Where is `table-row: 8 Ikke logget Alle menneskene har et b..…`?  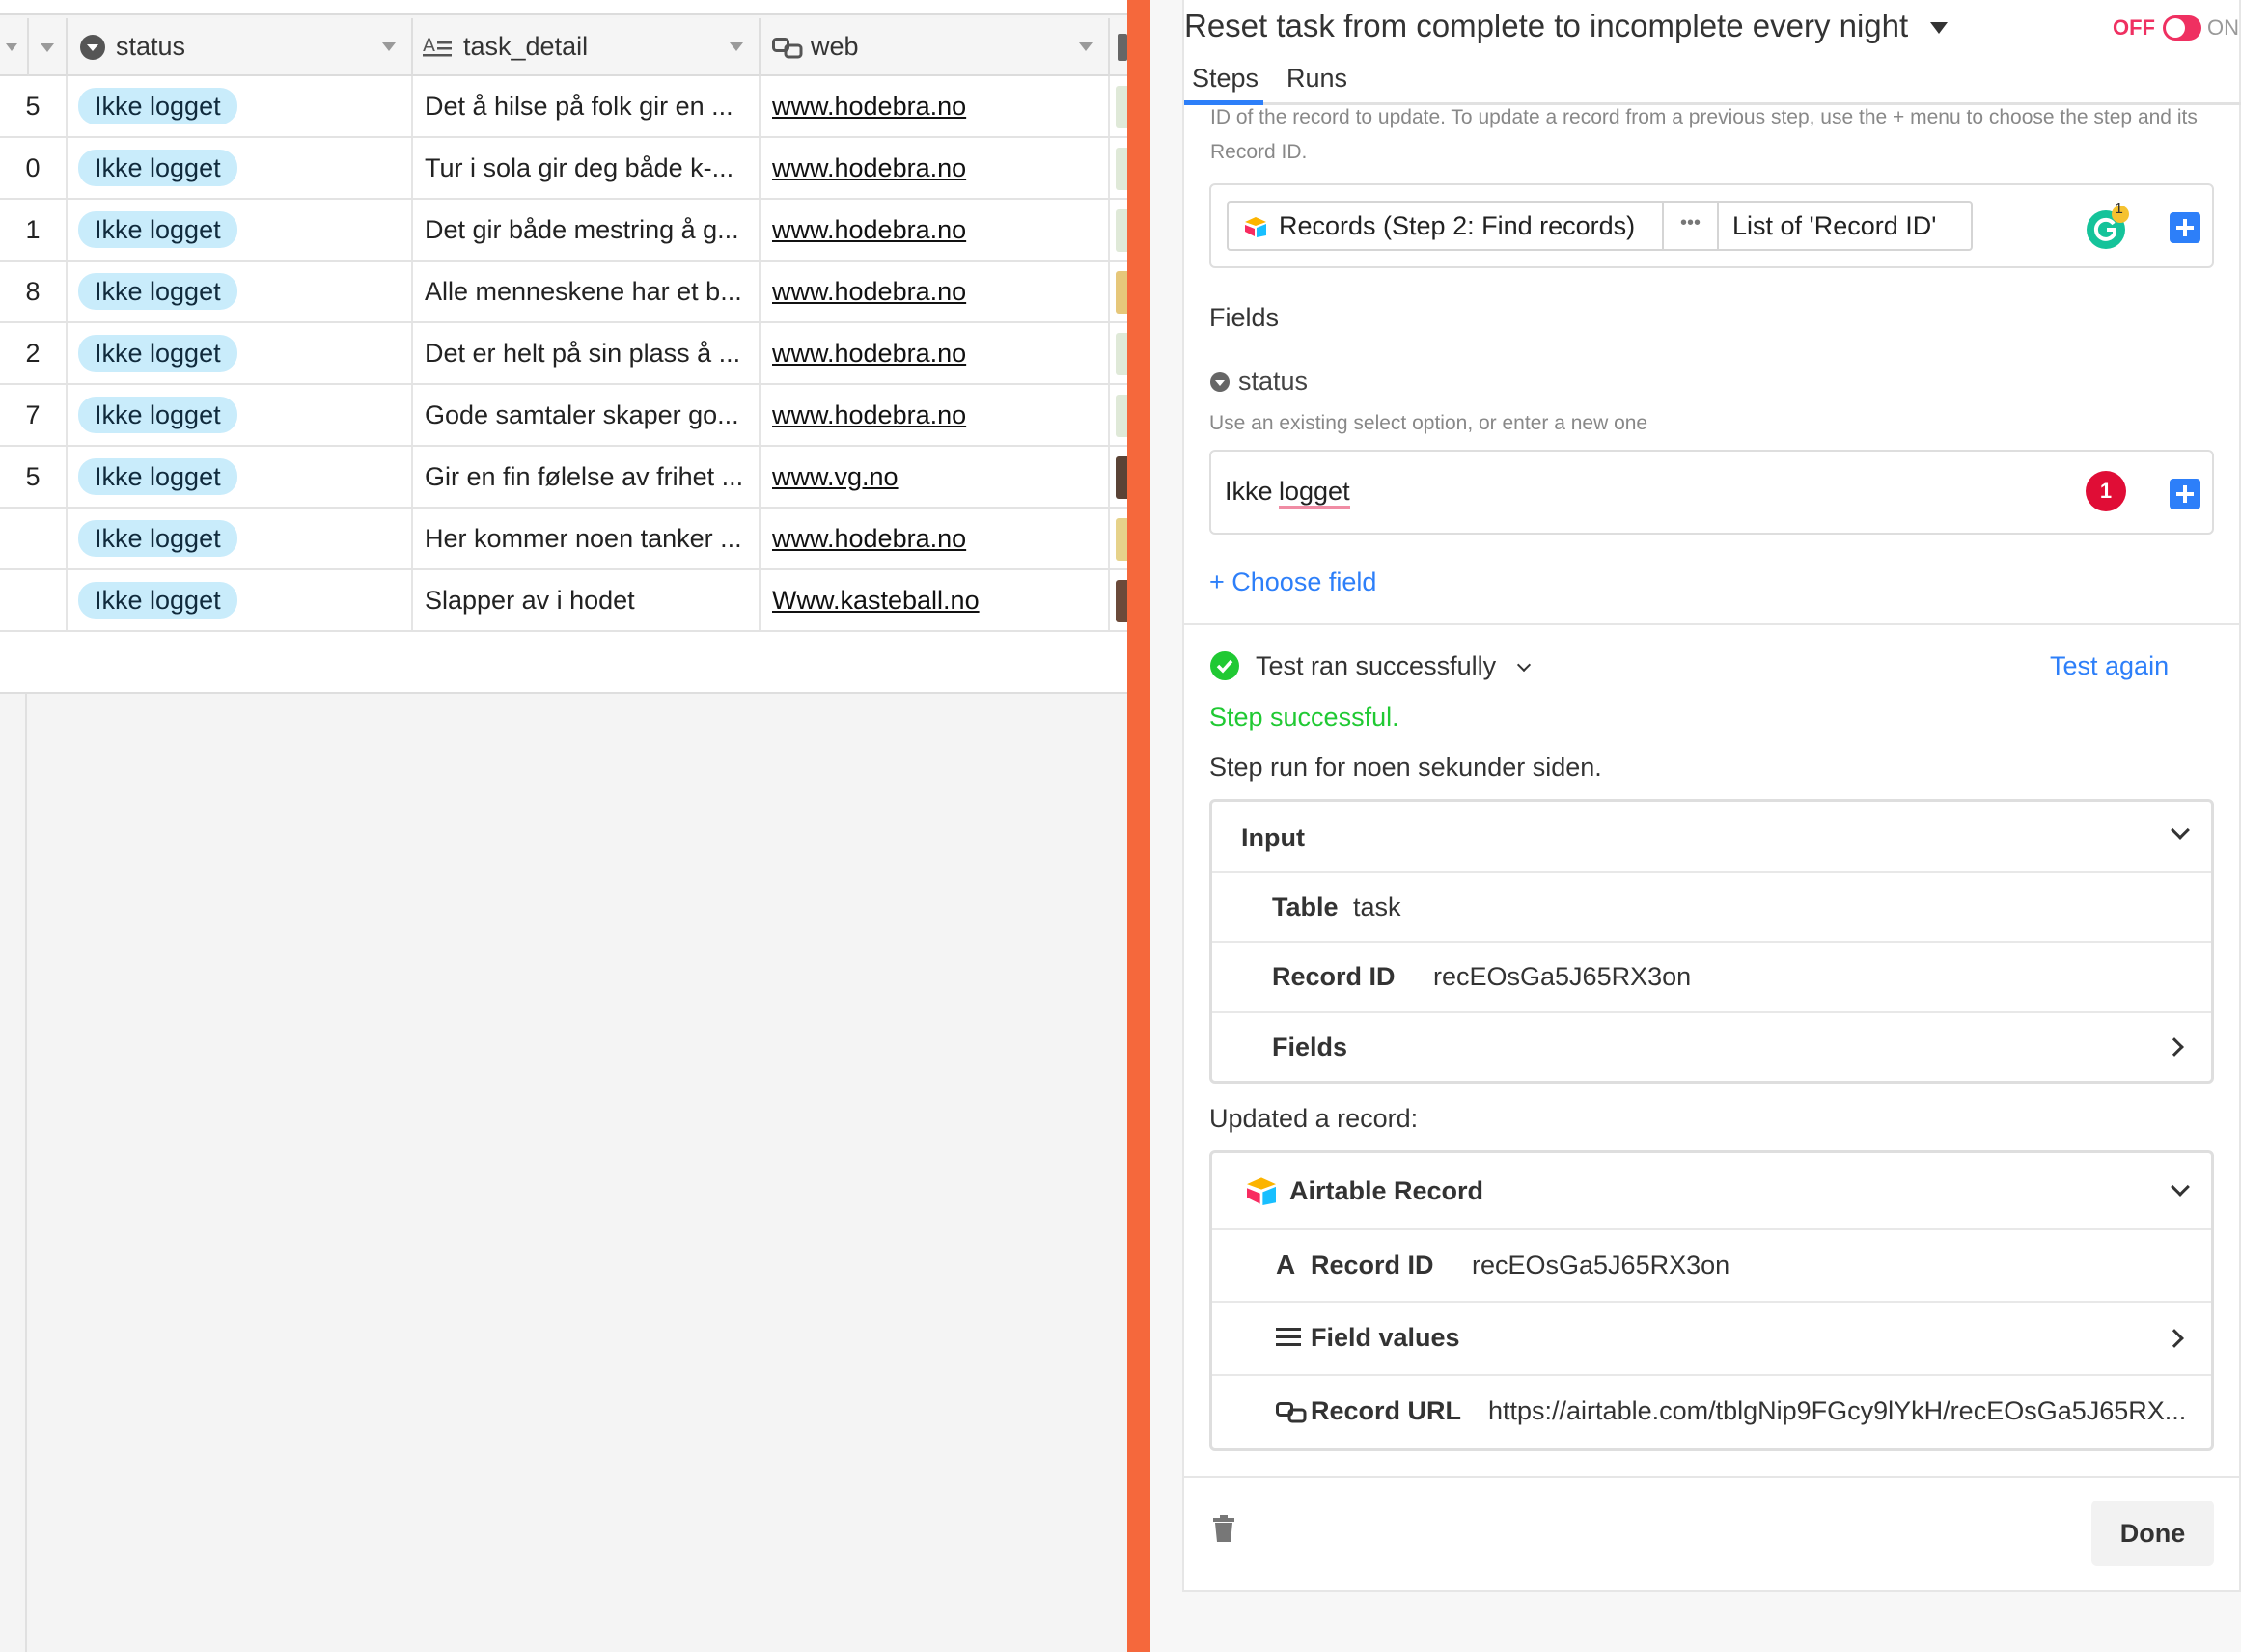
table-row: 8 Ikke logget Alle menneskene har et b..… is located at coordinates (564, 292).